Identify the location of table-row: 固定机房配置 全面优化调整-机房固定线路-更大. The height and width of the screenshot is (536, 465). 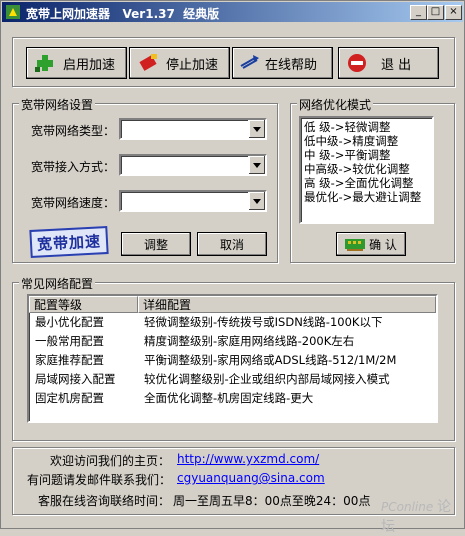
(232, 398).